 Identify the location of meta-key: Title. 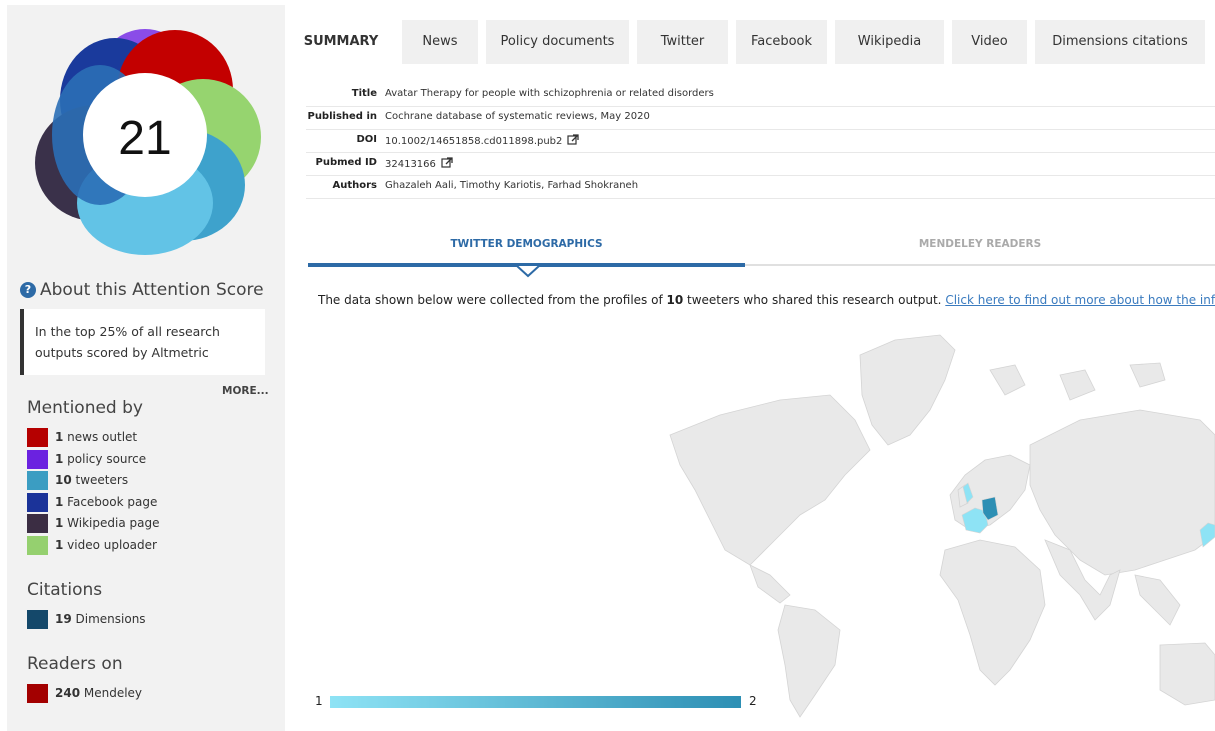
(364, 93).